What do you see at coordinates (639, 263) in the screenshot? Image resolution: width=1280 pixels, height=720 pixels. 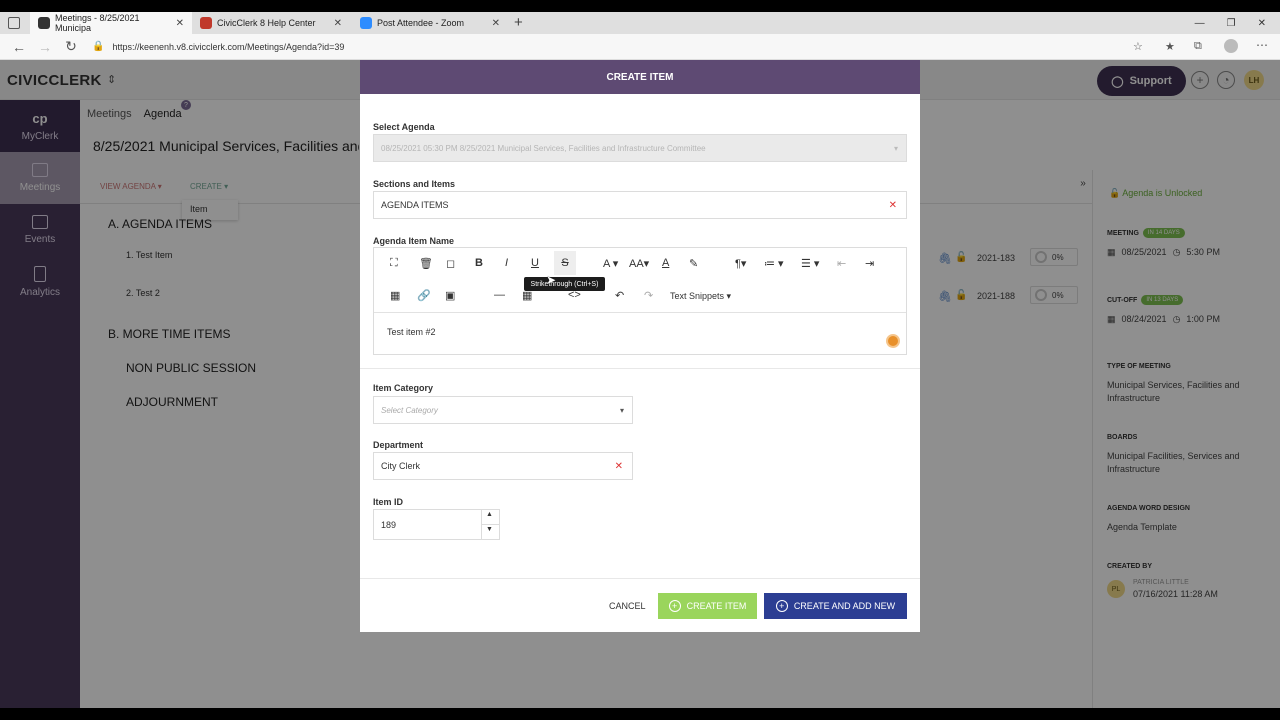 I see `font-size-icon: AA▾` at bounding box center [639, 263].